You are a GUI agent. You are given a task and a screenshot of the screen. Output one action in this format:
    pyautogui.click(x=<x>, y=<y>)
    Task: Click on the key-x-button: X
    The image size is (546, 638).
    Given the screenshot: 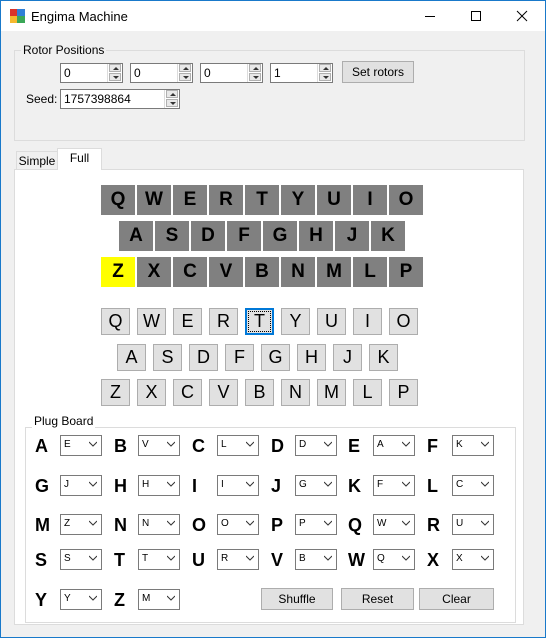 What is the action you would take?
    pyautogui.click(x=151, y=392)
    